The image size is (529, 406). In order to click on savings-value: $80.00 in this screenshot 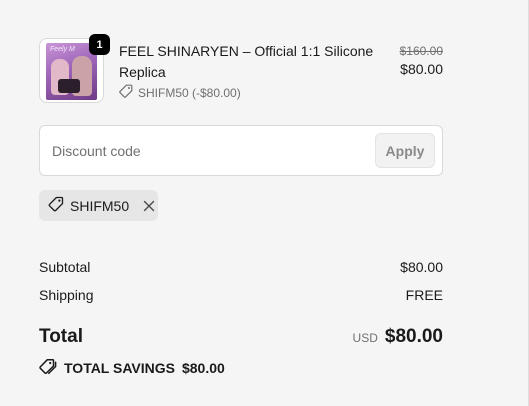, I will do `click(203, 367)`.